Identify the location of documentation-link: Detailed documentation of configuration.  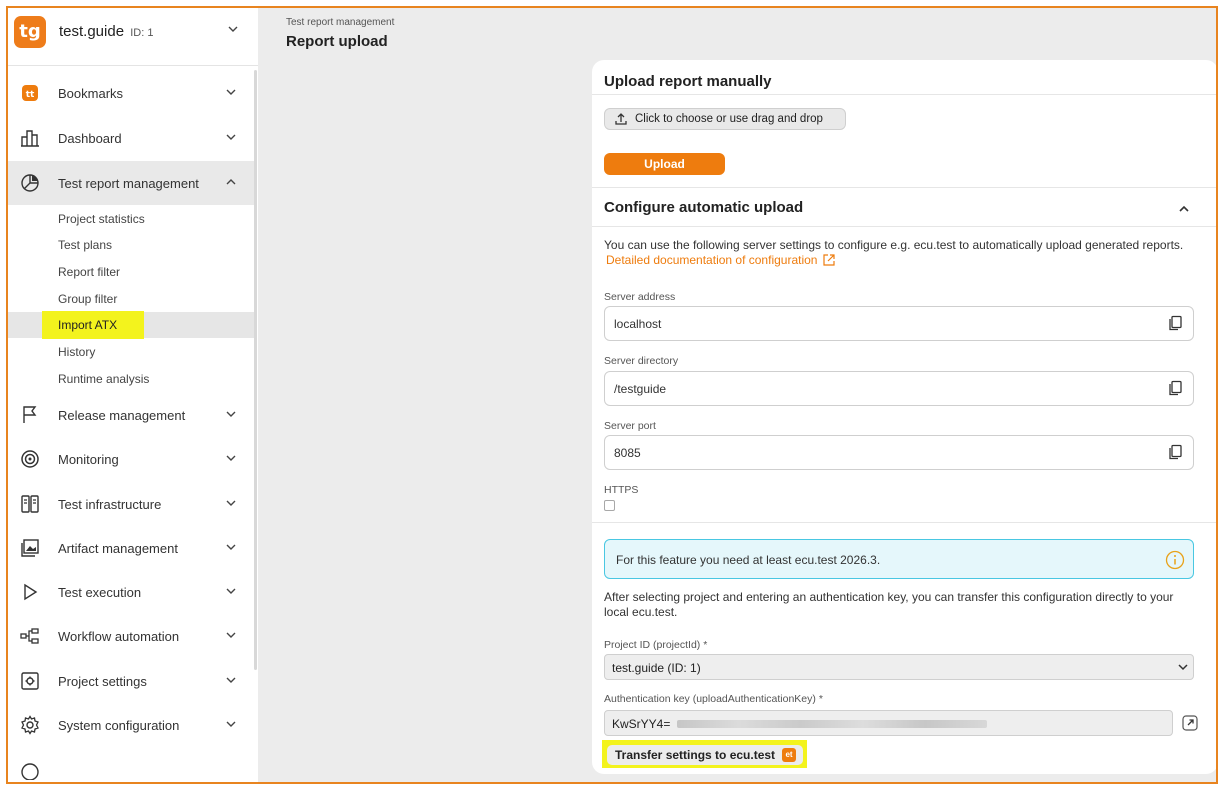
(720, 260).